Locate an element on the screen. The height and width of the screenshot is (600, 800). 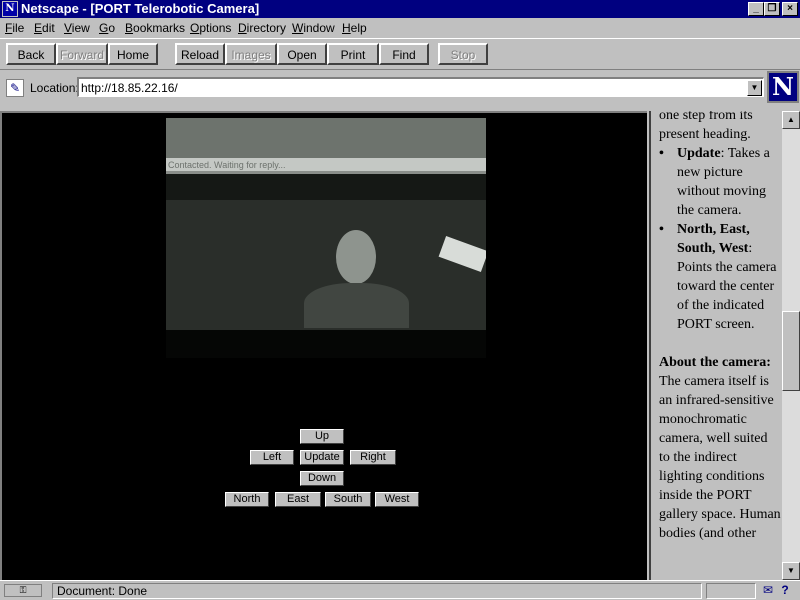
find-button: Find is located at coordinates (404, 54).